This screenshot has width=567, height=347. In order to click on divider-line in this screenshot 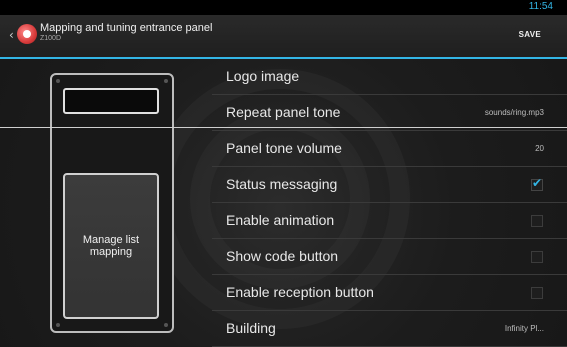, I will do `click(283, 127)`.